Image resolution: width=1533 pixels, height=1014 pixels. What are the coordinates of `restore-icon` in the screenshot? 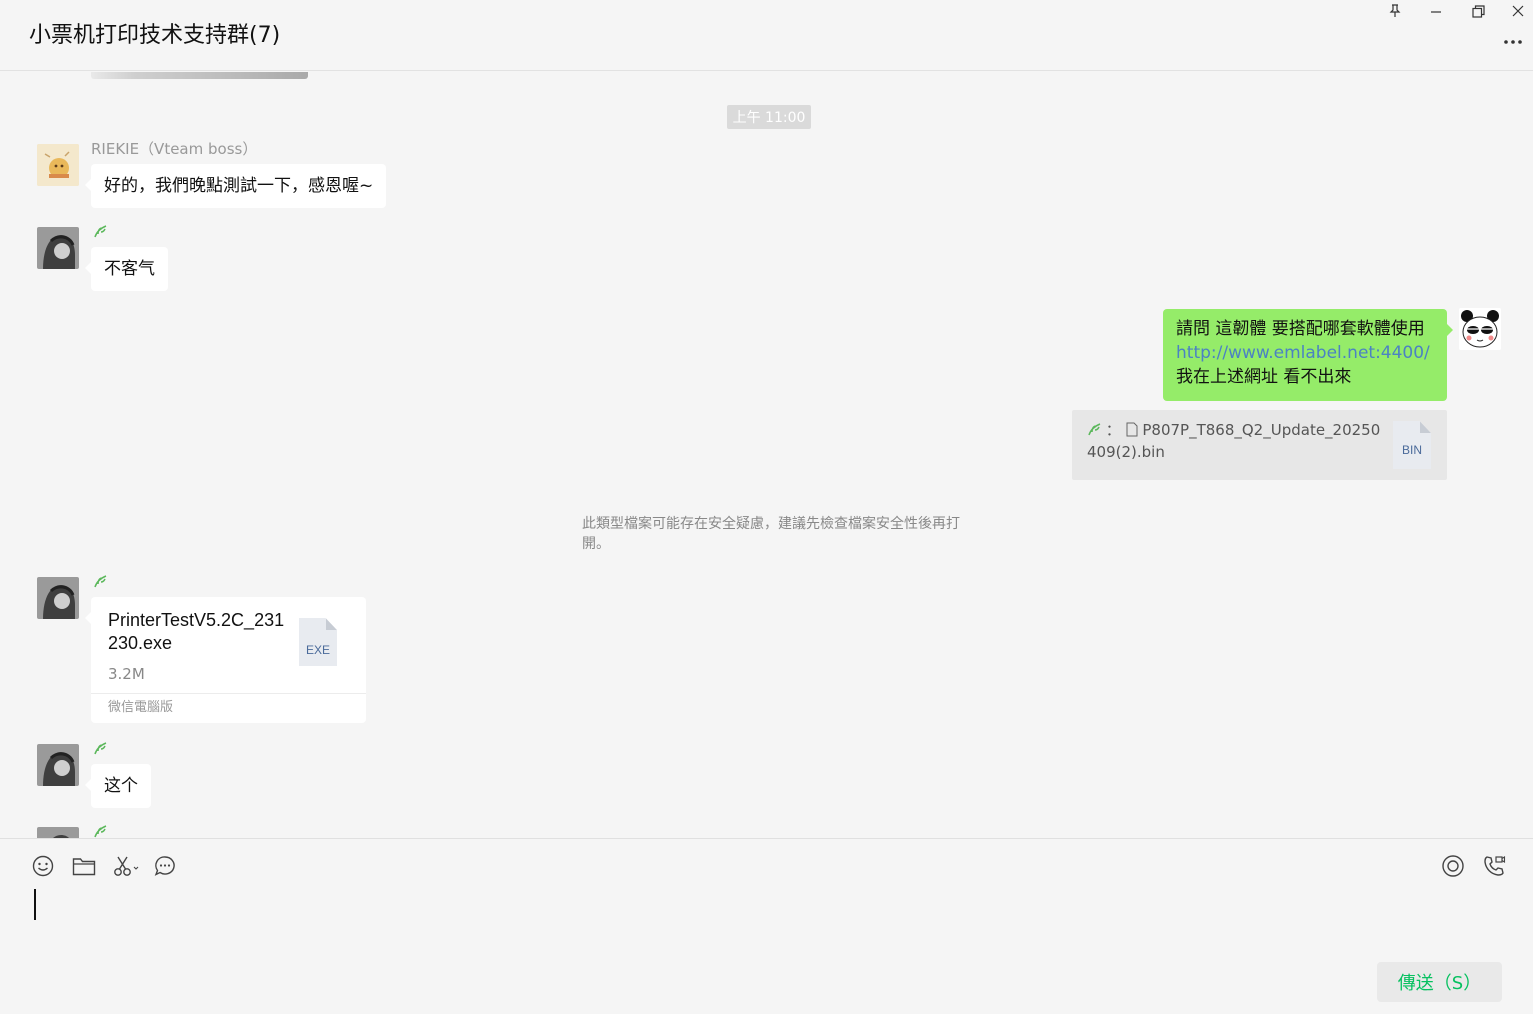 It's located at (1478, 11).